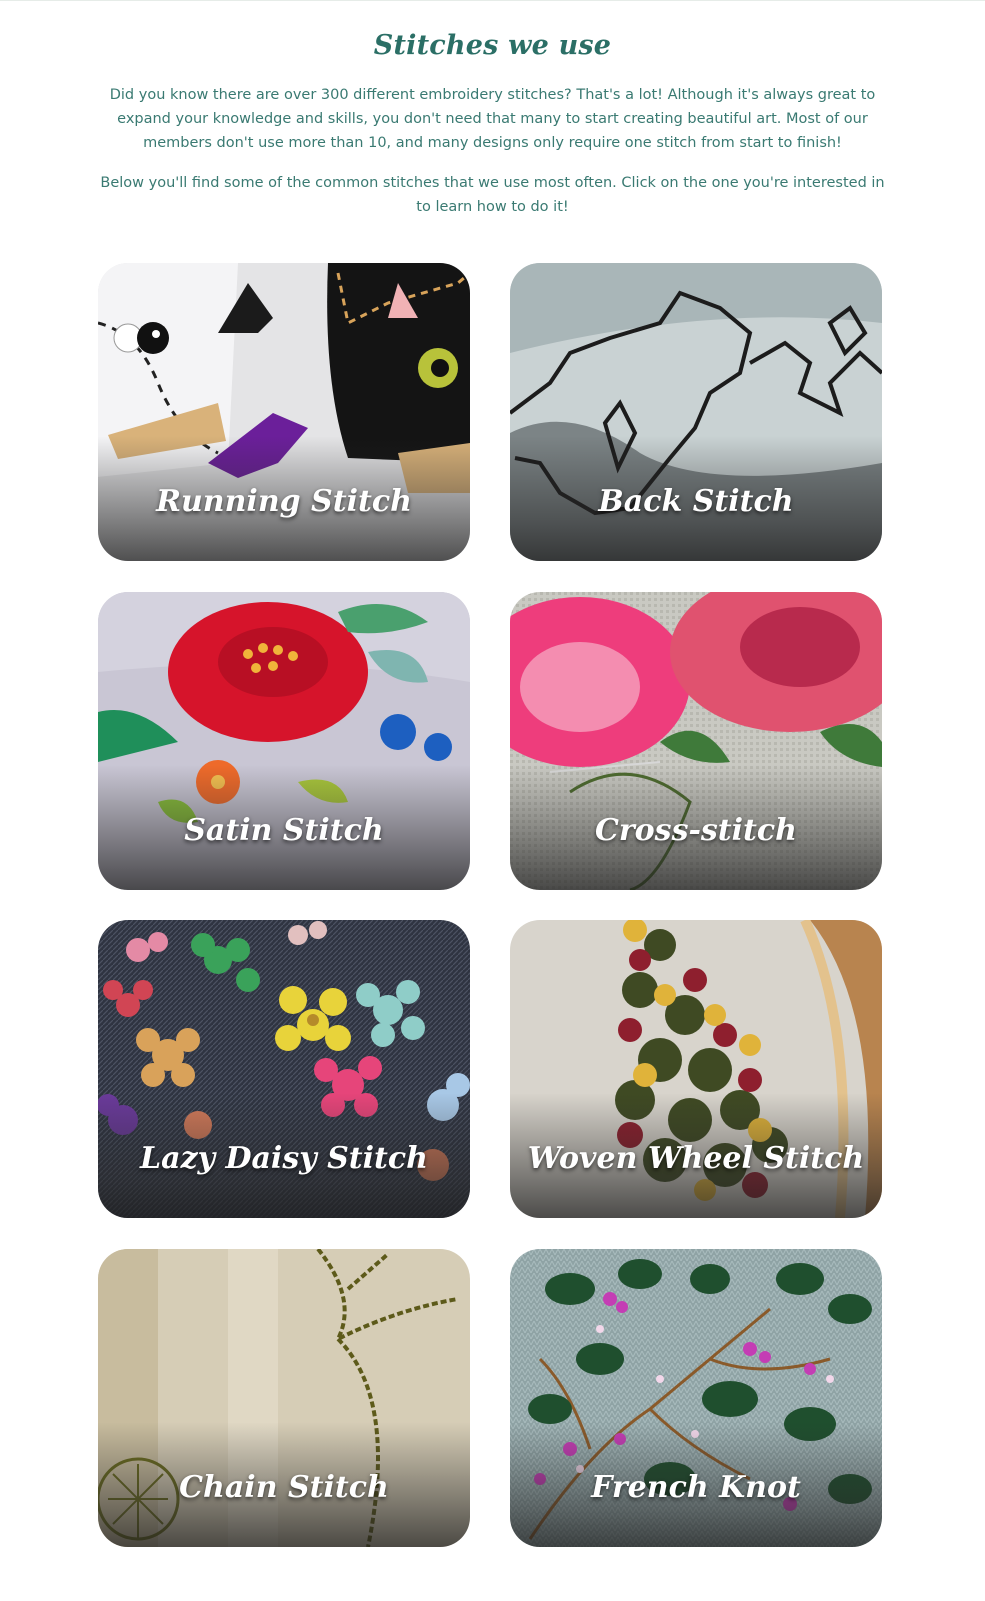  I want to click on stitch-card-label: Woven Wheel Stitch, so click(696, 1158).